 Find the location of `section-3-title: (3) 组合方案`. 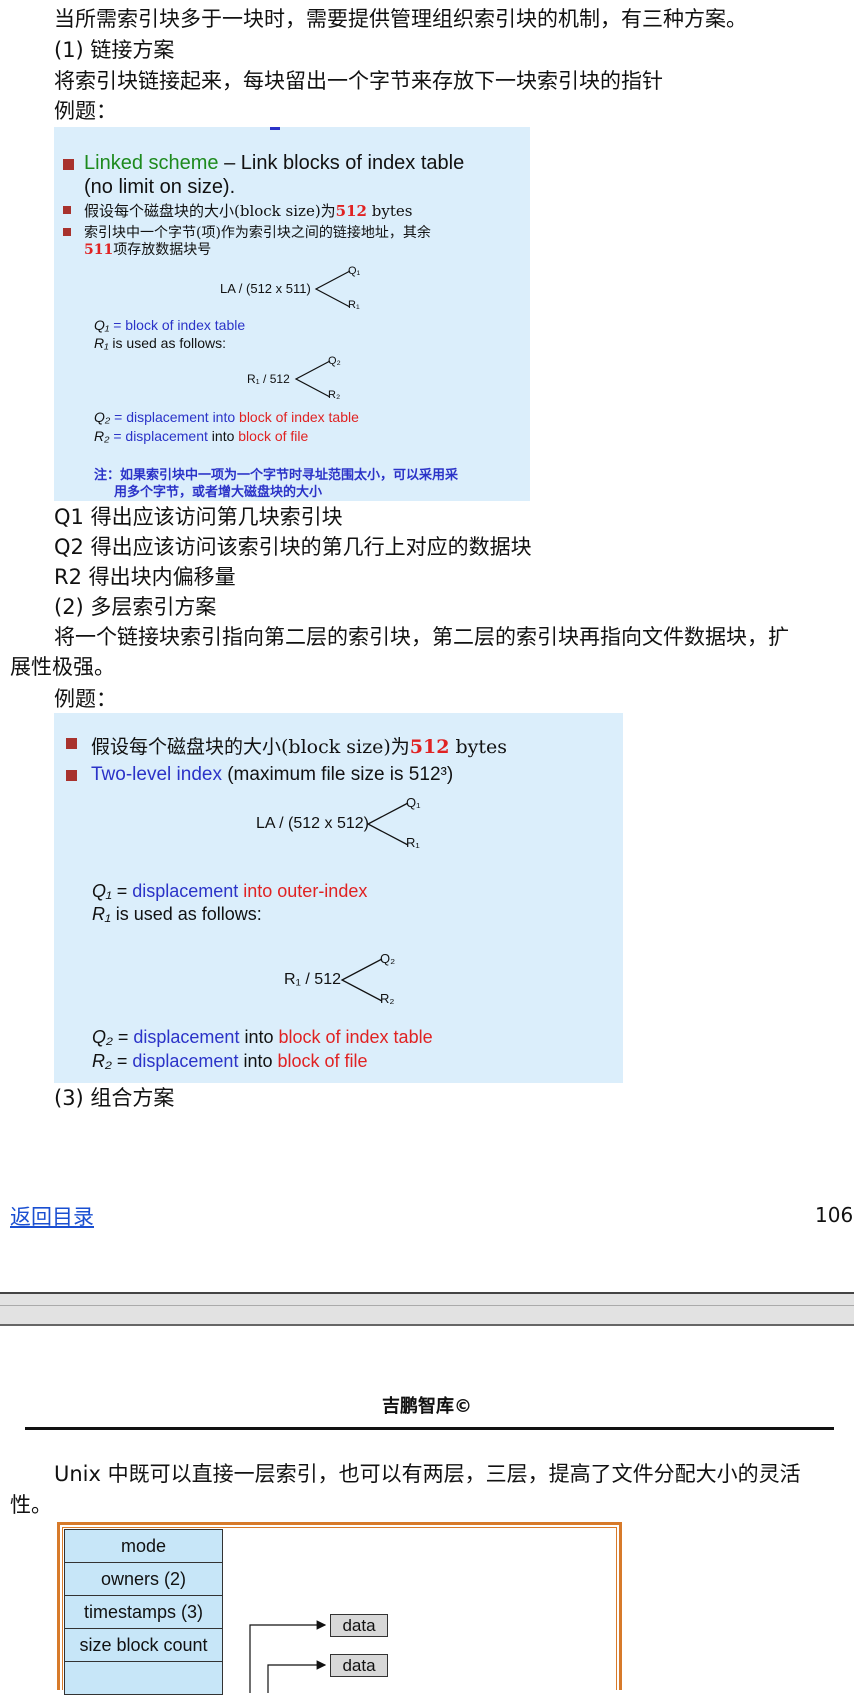

section-3-title: (3) 组合方案 is located at coordinates (114, 1098).